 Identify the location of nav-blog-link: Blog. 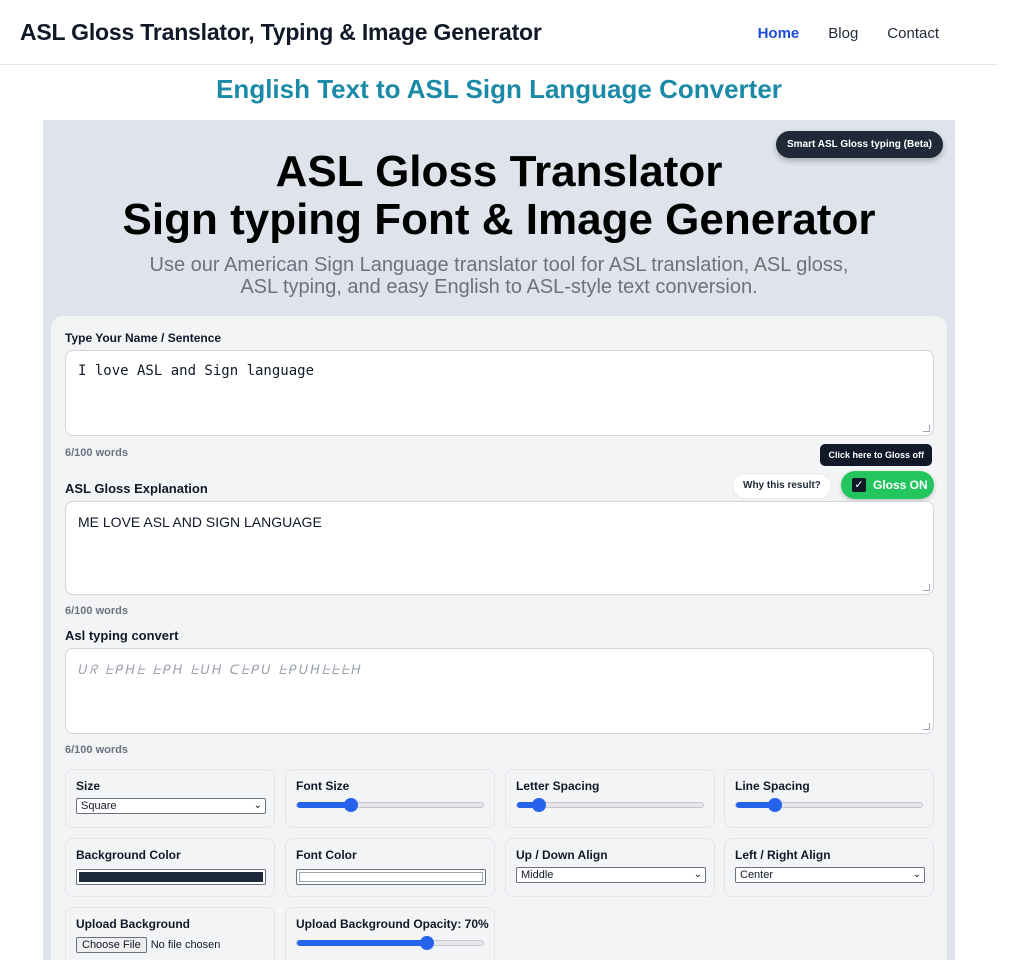
(843, 33).